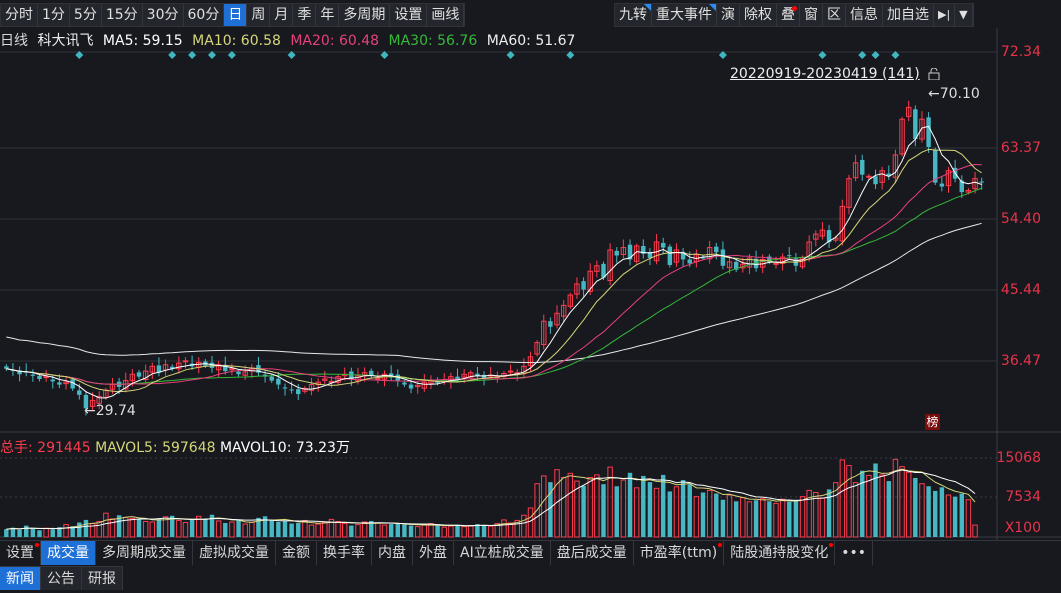 Image resolution: width=1061 pixels, height=593 pixels. I want to click on ranking-badge: 榜, so click(932, 422).